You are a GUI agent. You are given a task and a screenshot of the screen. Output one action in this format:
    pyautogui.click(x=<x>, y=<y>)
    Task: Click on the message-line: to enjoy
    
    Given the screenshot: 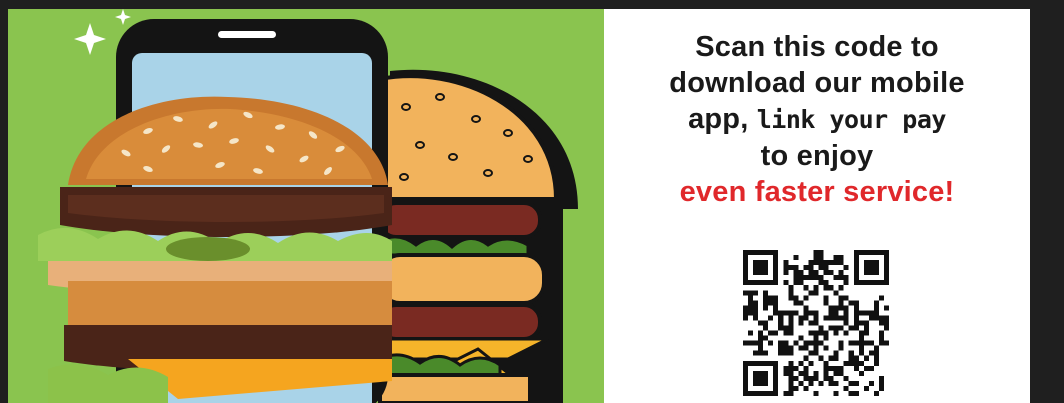 What is the action you would take?
    pyautogui.click(x=817, y=156)
    